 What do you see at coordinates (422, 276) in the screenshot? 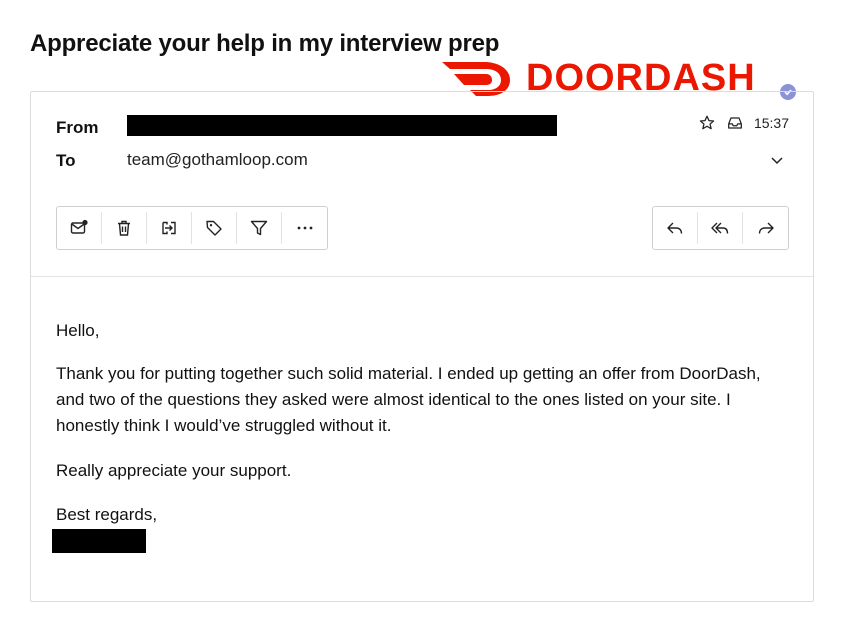
I see `header-divider` at bounding box center [422, 276].